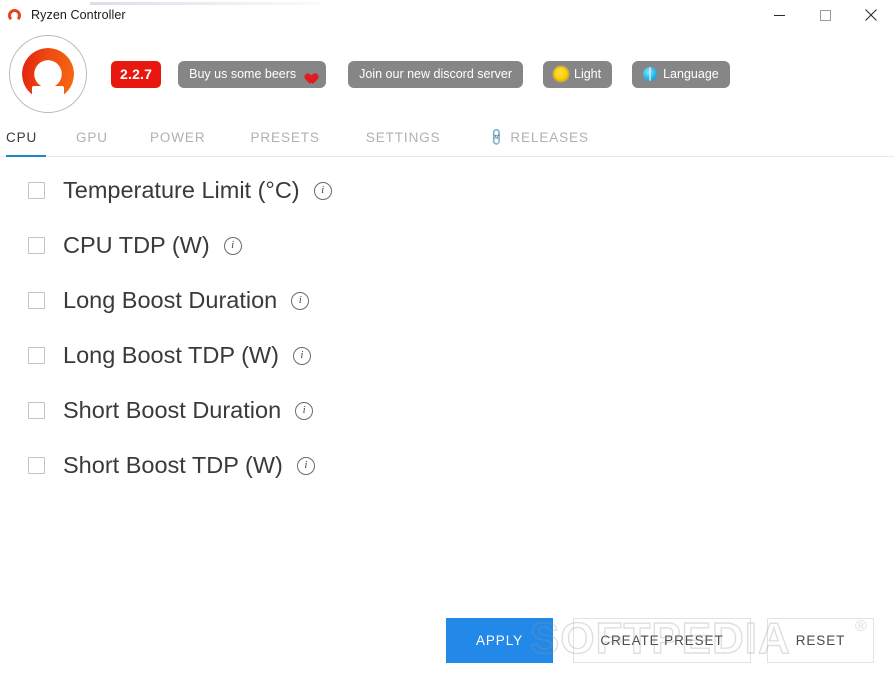 The image size is (894, 676). What do you see at coordinates (871, 15) in the screenshot?
I see `close-button` at bounding box center [871, 15].